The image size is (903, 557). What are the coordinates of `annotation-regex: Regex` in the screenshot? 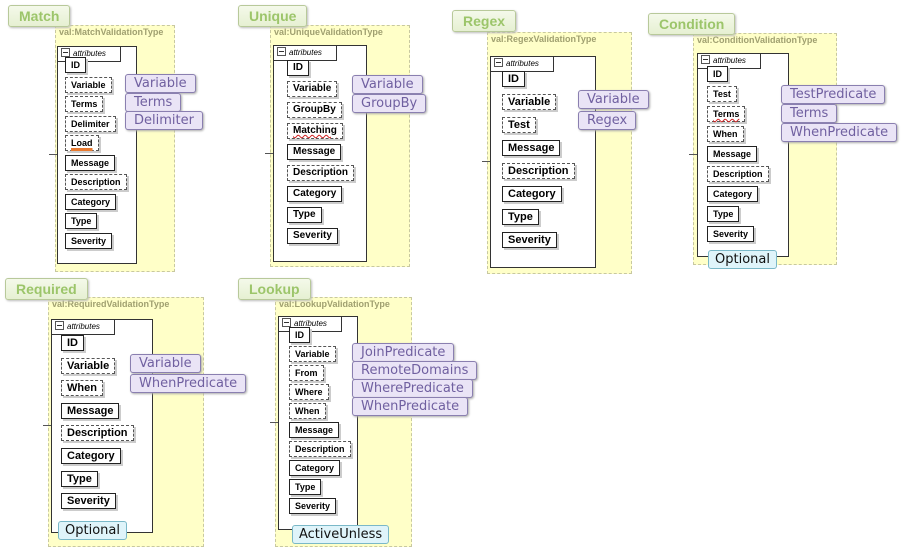 It's located at (607, 120).